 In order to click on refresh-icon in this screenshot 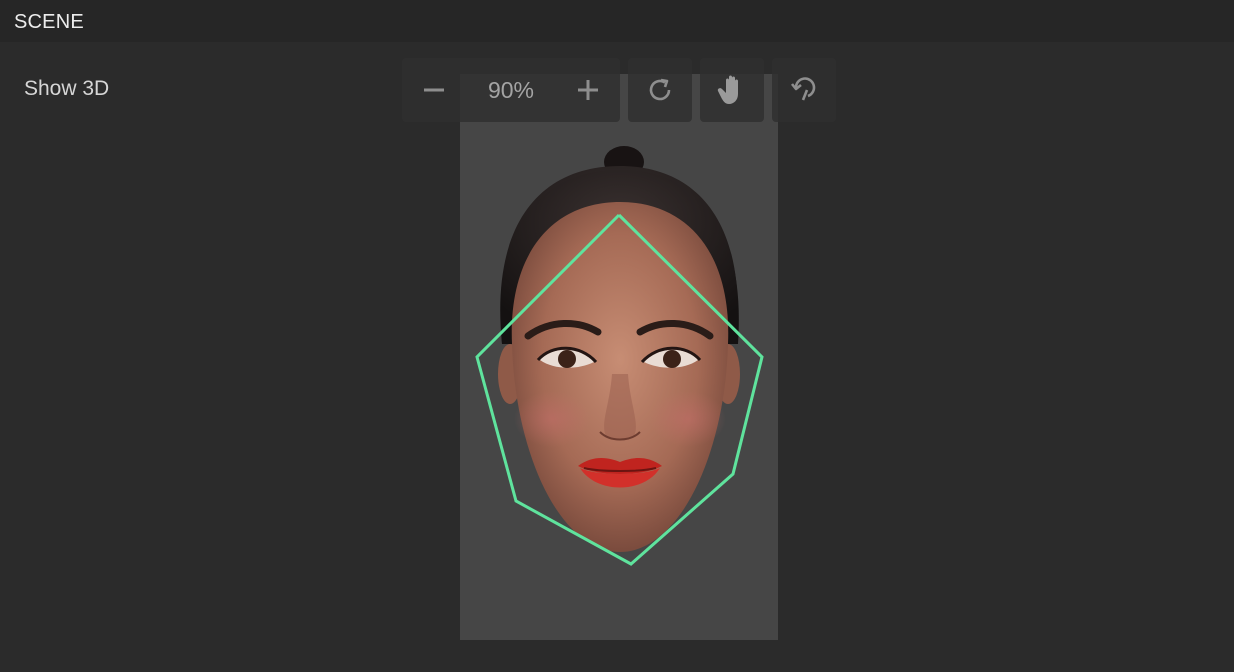, I will do `click(660, 89)`.